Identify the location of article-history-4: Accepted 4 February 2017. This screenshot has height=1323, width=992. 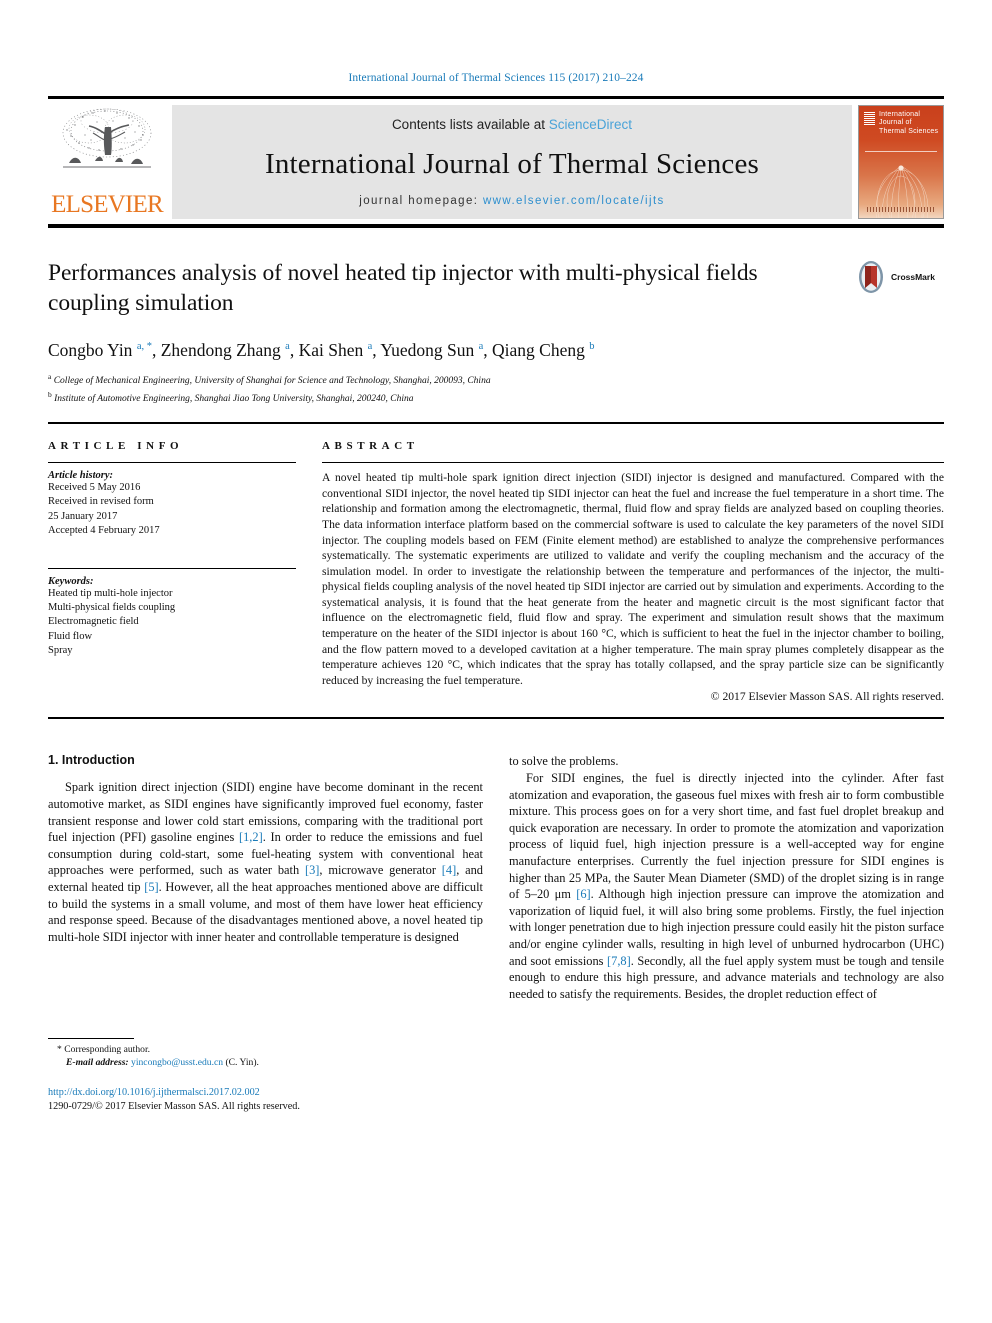
(104, 530).